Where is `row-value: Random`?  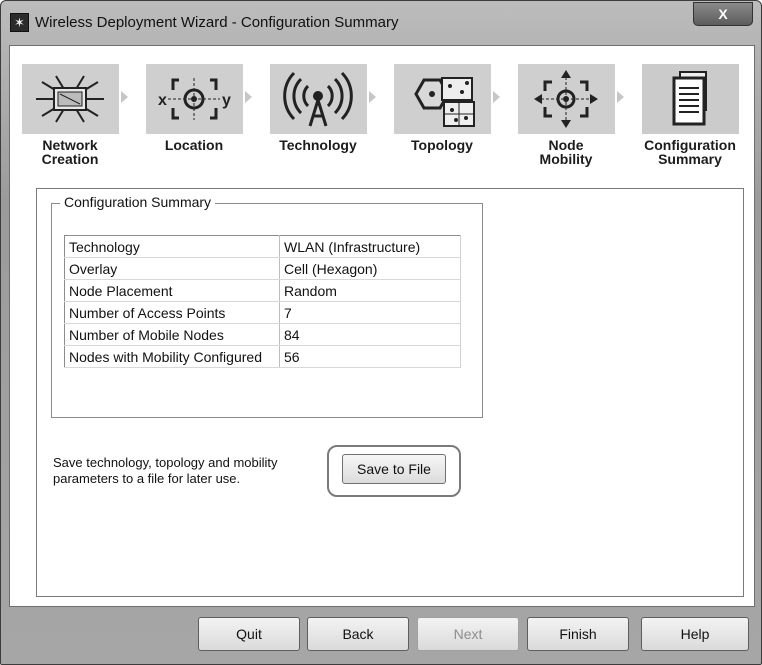 row-value: Random is located at coordinates (370, 290).